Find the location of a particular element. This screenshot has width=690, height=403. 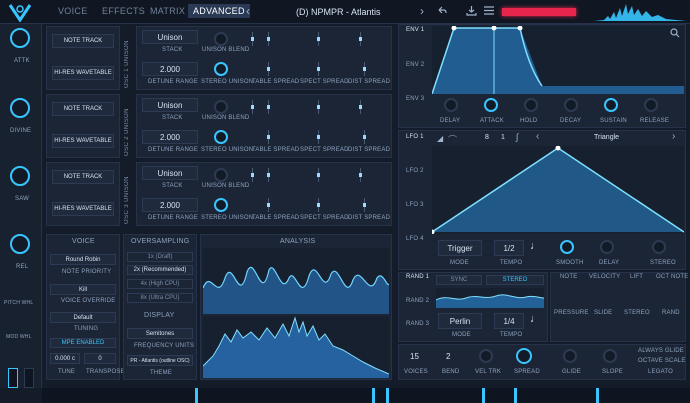

env2-tab: ENV 2 is located at coordinates (415, 65).